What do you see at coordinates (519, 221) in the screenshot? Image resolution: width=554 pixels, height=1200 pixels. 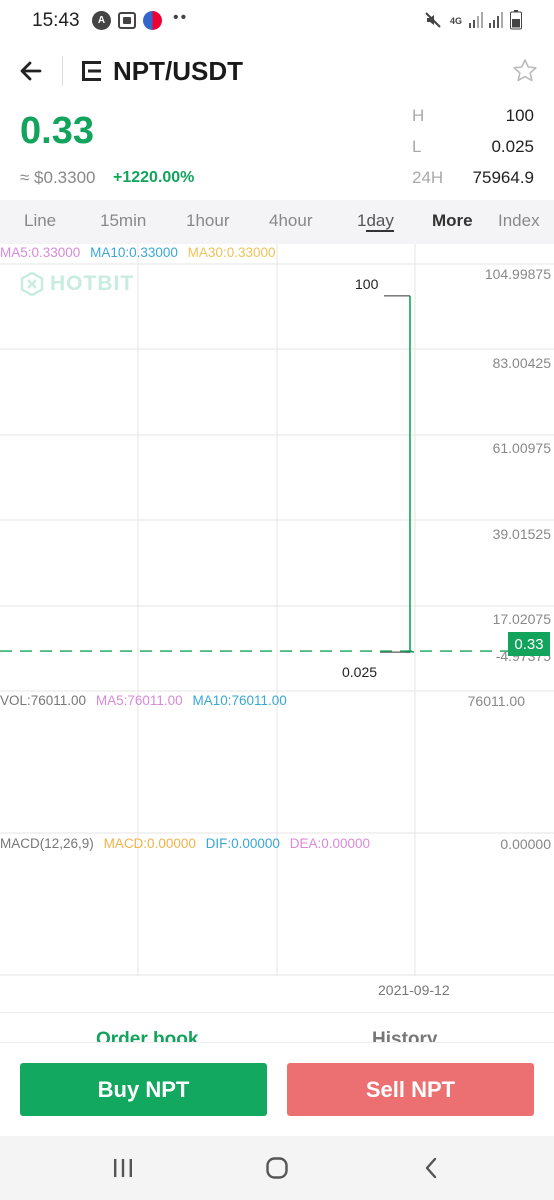 I see `tab-index: Index` at bounding box center [519, 221].